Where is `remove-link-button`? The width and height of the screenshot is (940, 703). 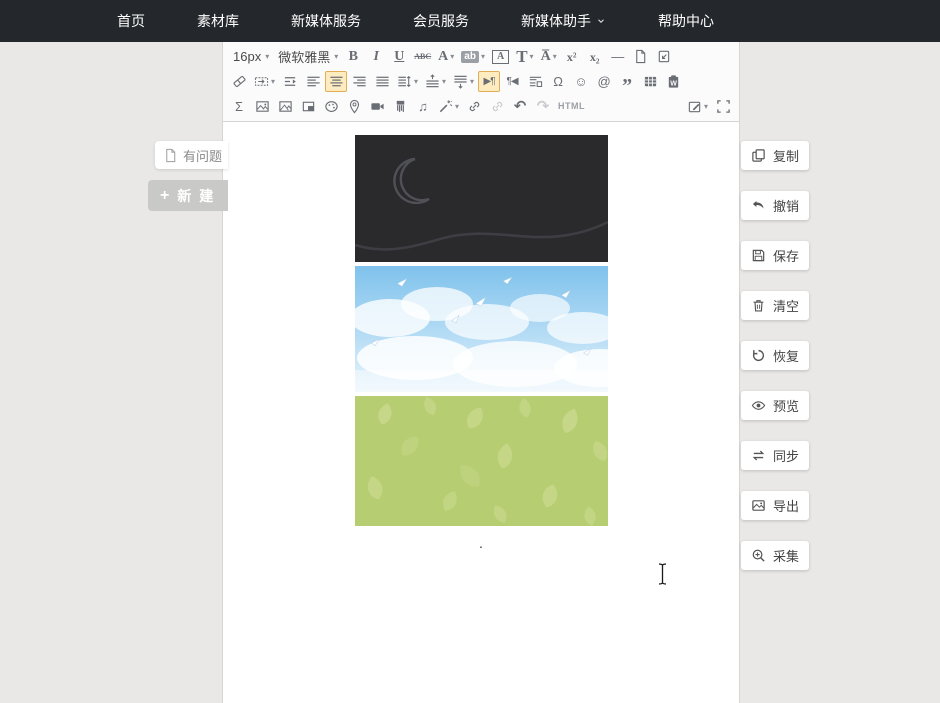
remove-link-button is located at coordinates (497, 106).